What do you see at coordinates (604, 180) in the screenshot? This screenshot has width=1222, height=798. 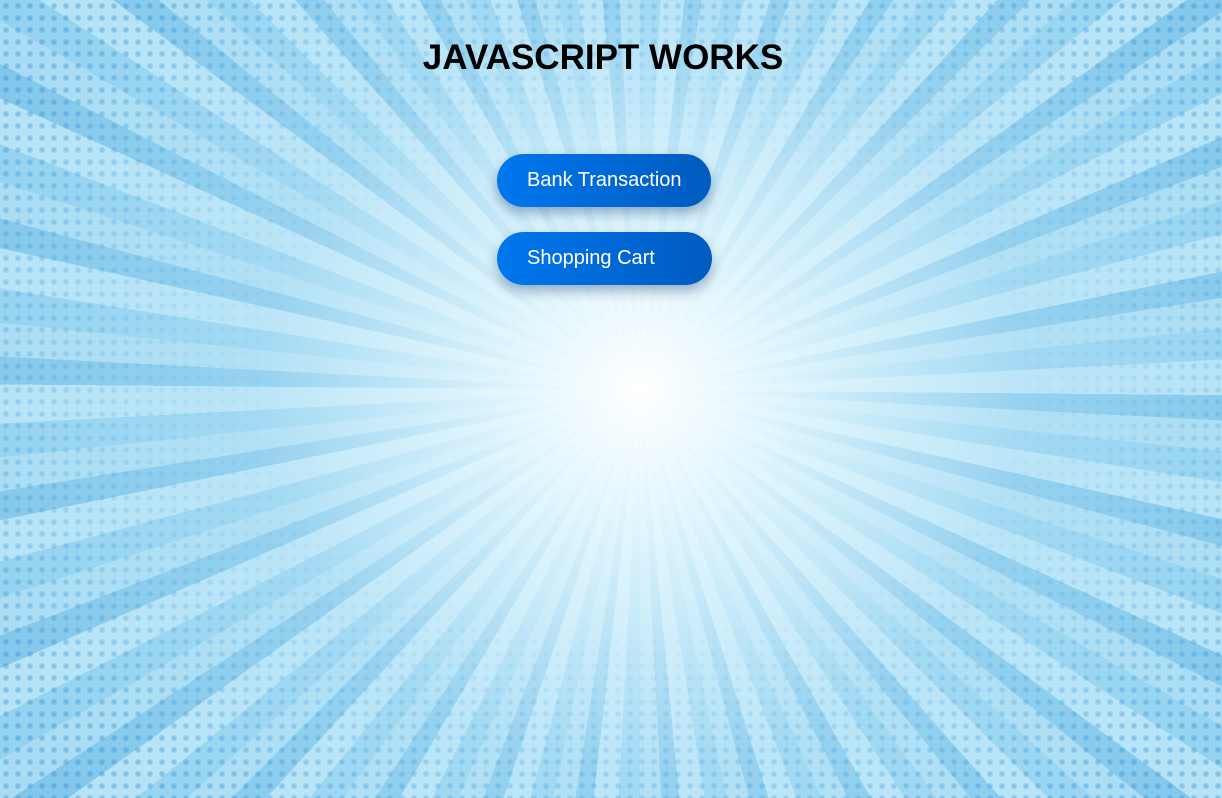 I see `bank-transaction-button: Bank Transaction` at bounding box center [604, 180].